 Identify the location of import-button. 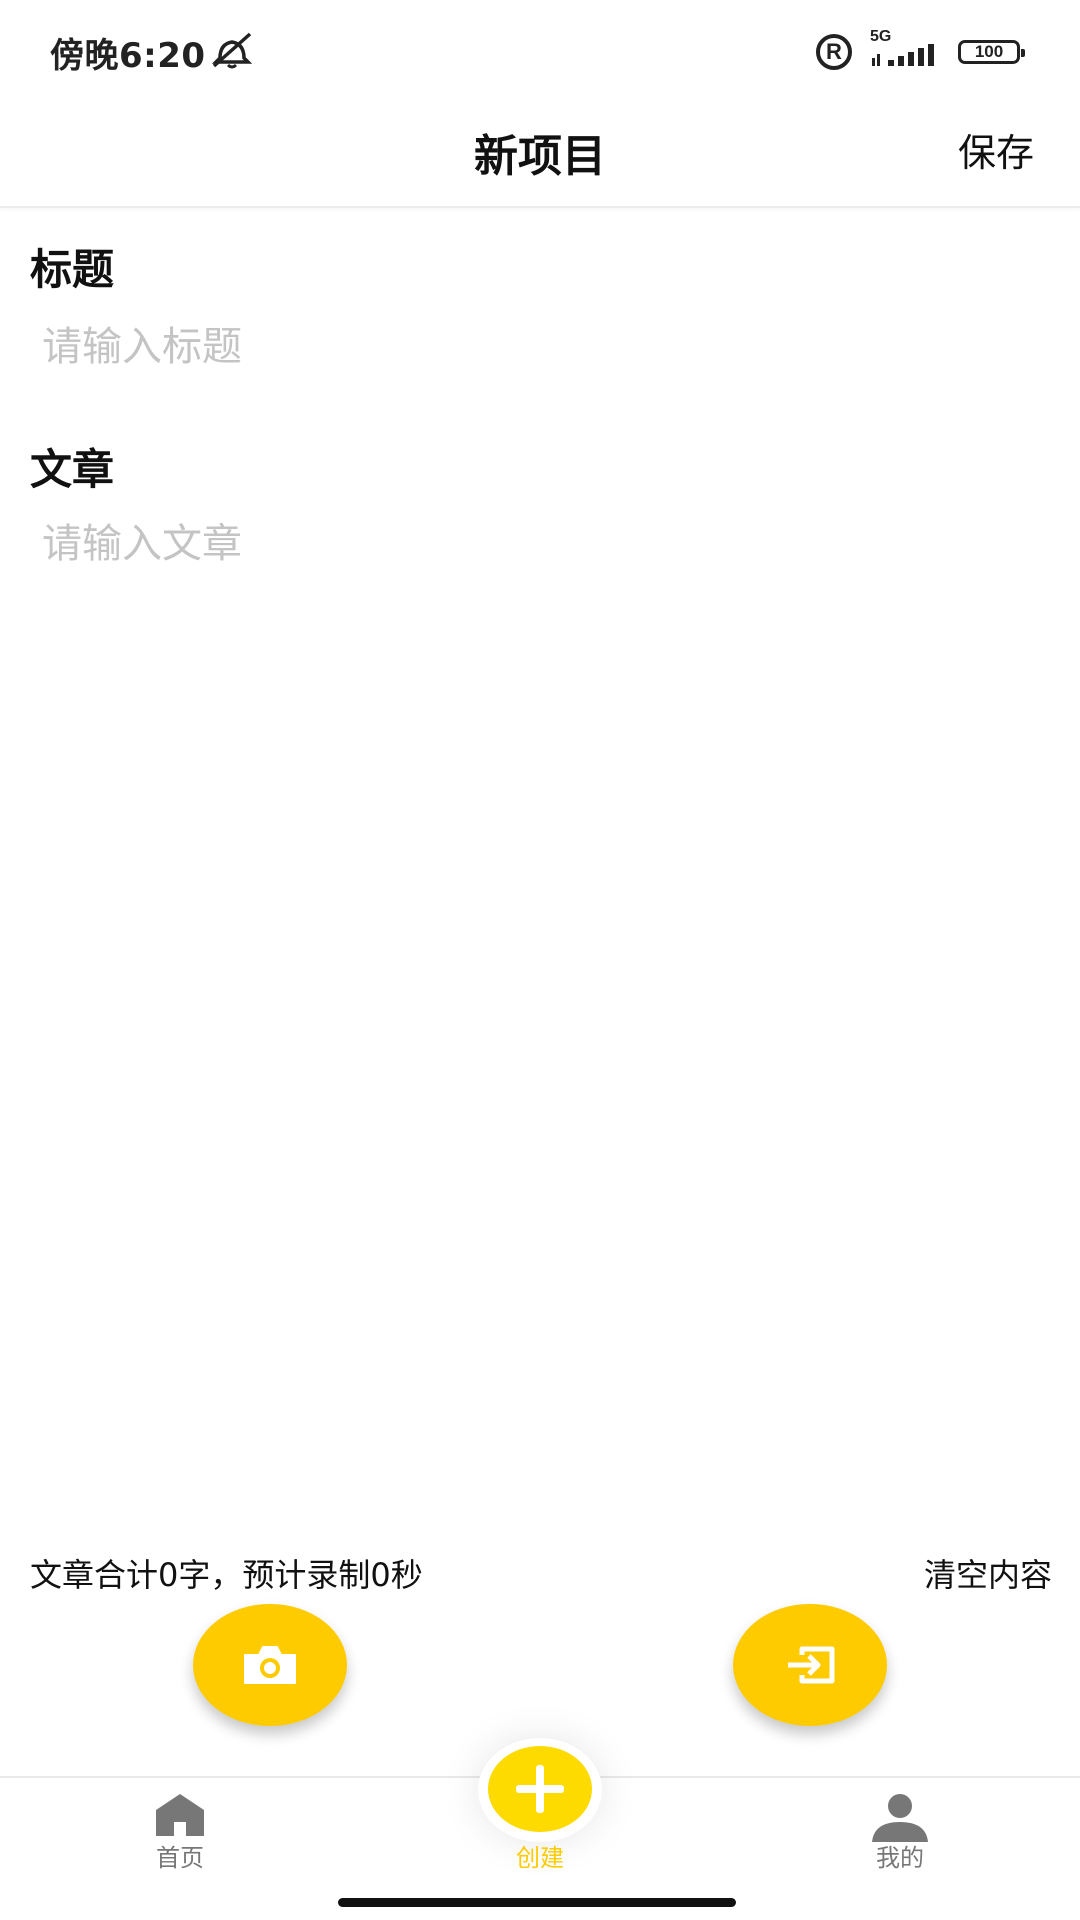
(810, 1665).